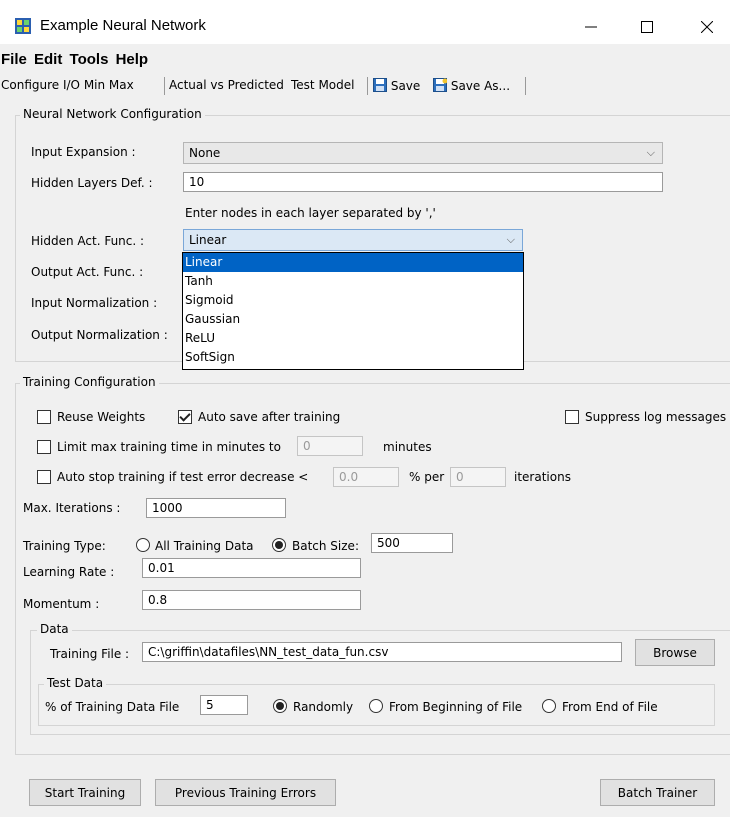 This screenshot has height=817, width=730. What do you see at coordinates (251, 600) in the screenshot?
I see `momentum-input: 0.8` at bounding box center [251, 600].